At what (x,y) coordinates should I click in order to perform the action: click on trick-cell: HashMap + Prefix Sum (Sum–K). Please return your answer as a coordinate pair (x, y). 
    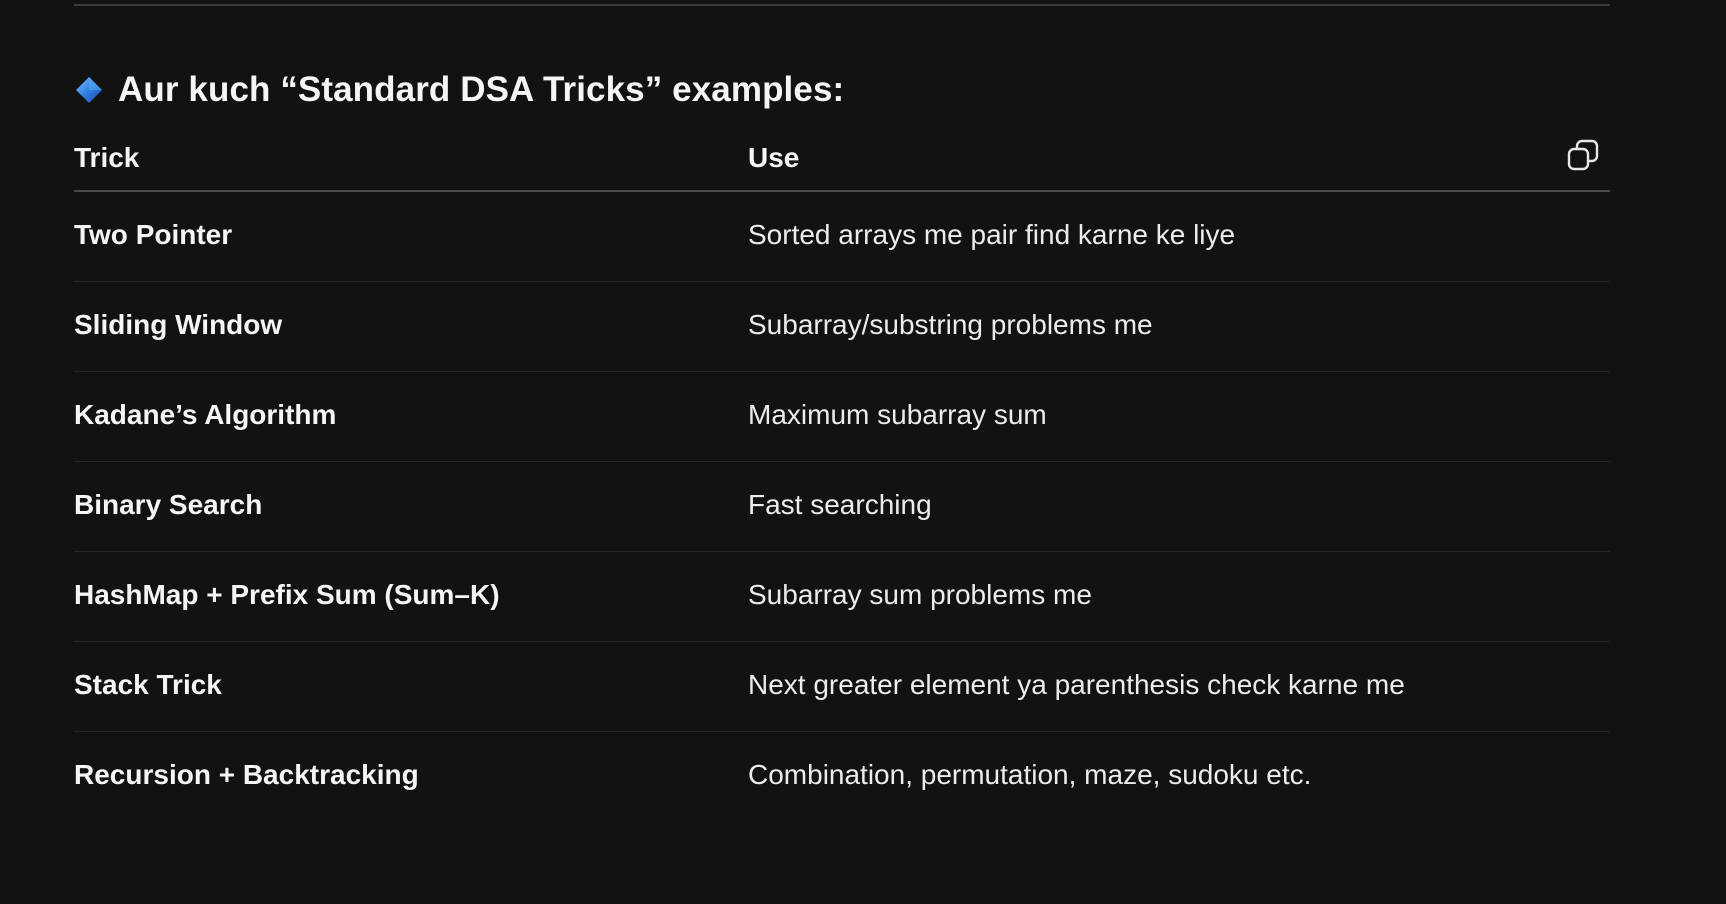
    Looking at the image, I should click on (287, 594).